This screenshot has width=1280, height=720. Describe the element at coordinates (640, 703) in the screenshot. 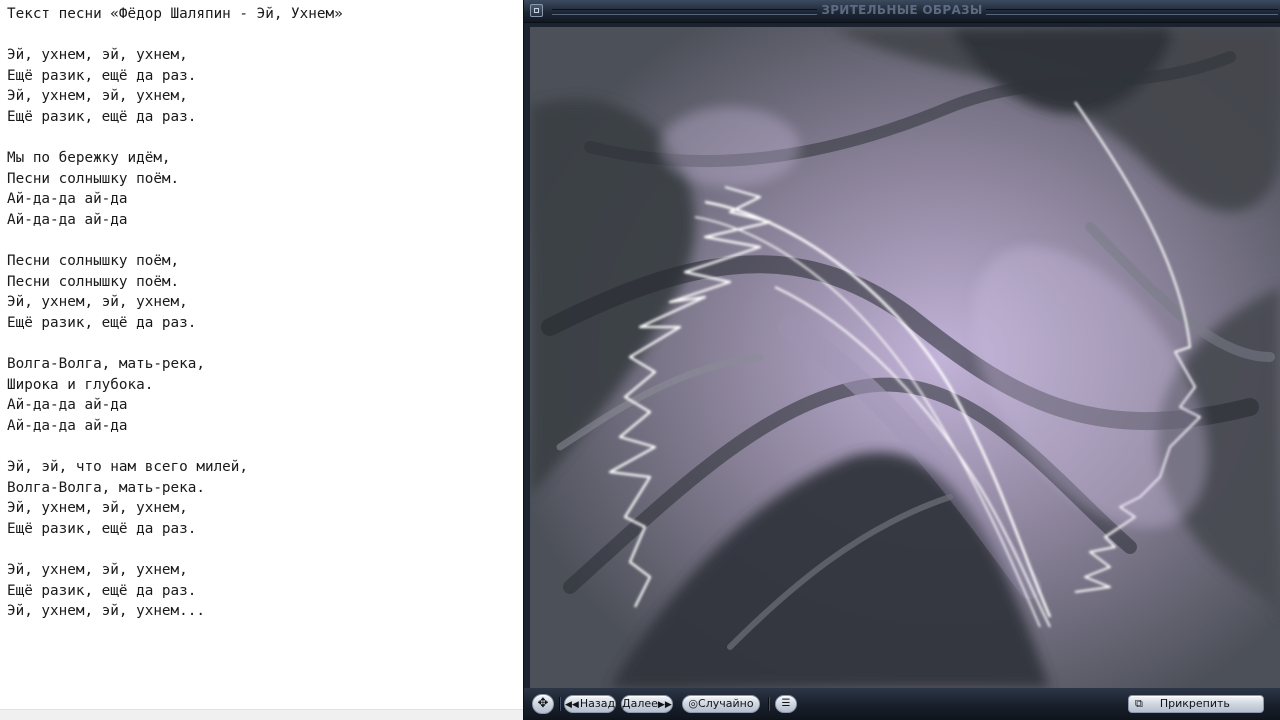

I see `next-button-label: Далее` at that location.